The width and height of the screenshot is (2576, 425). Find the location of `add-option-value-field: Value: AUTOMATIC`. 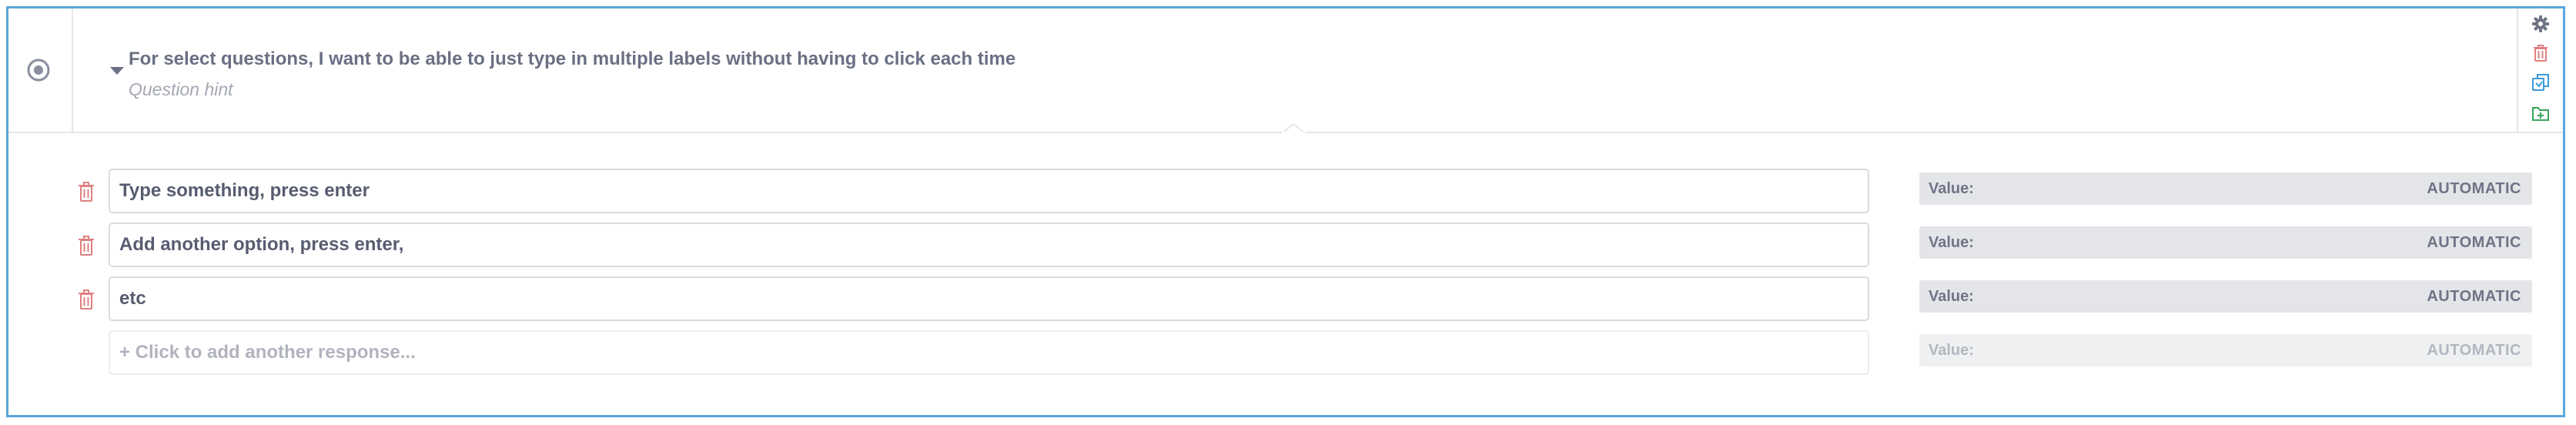

add-option-value-field: Value: AUTOMATIC is located at coordinates (2226, 350).